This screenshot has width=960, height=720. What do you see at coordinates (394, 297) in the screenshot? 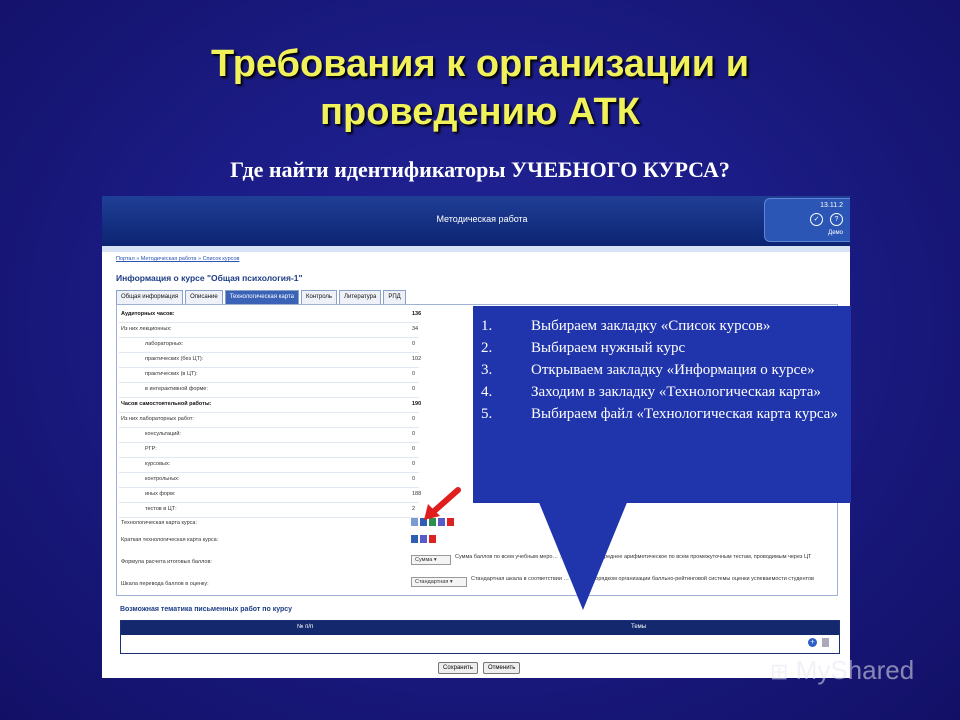
I see `tab-rpd: РПД` at bounding box center [394, 297].